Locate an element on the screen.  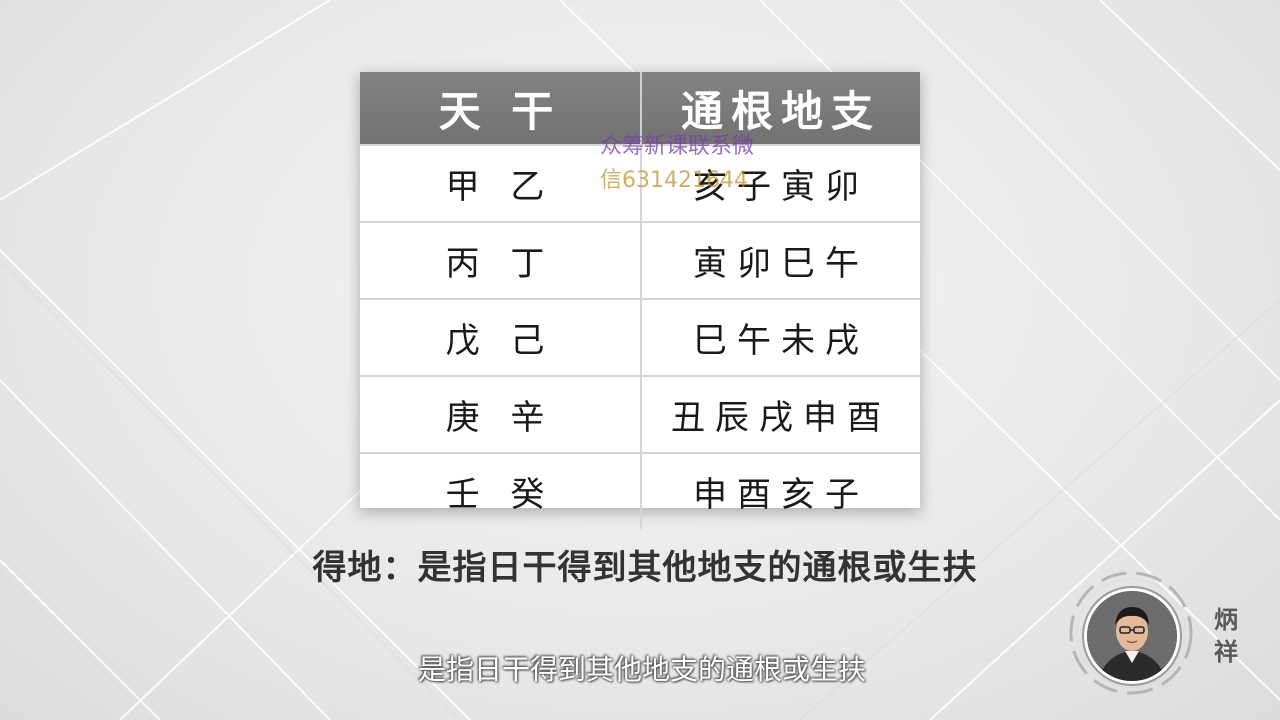
header-heavenly-stems: 天 干 is located at coordinates (501, 108).